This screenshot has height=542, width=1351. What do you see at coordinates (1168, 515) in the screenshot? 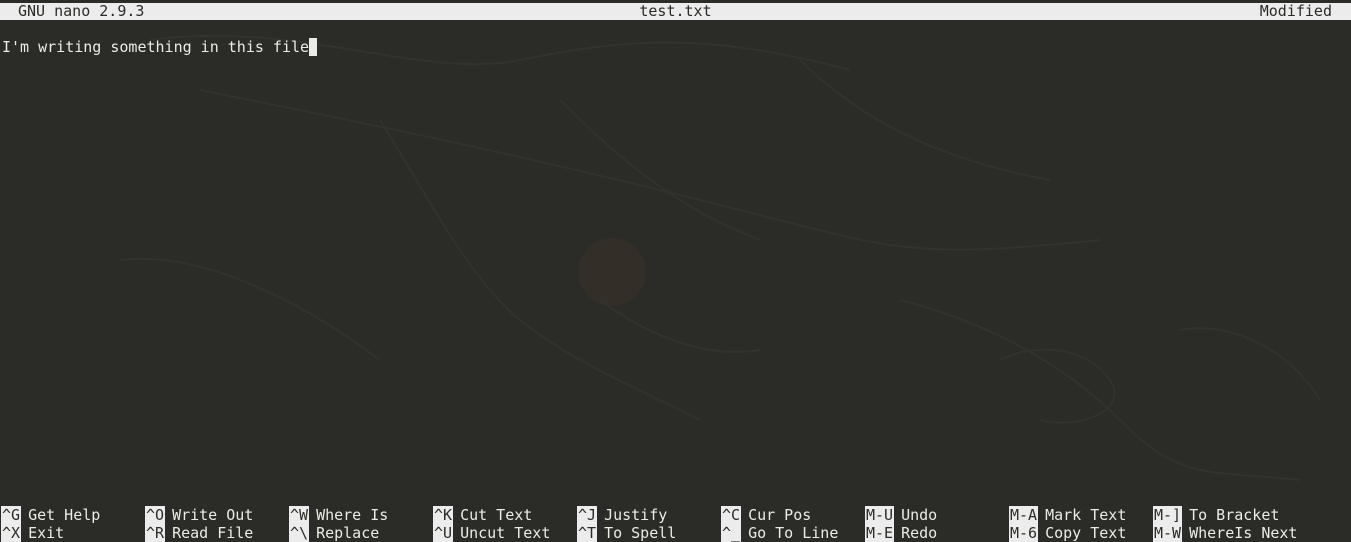
I see `shortcut-key: M-]` at bounding box center [1168, 515].